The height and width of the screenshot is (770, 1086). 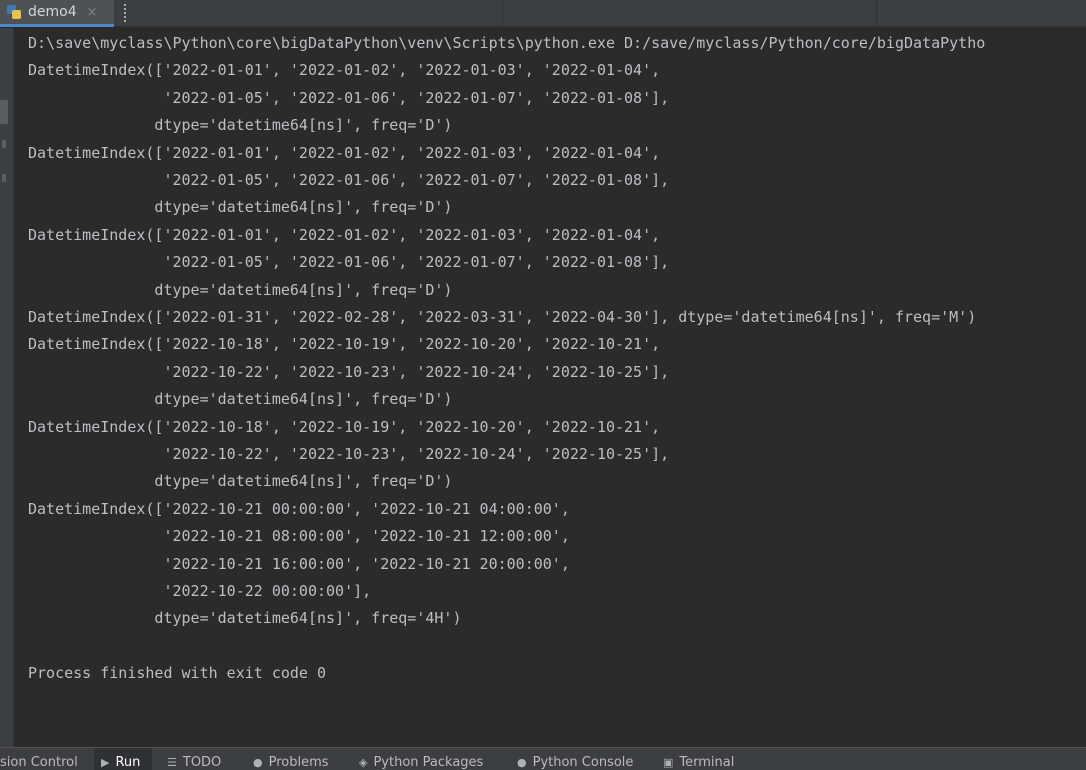 I want to click on tool-window-python-packages: ◈ Python Packages, so click(x=425, y=759).